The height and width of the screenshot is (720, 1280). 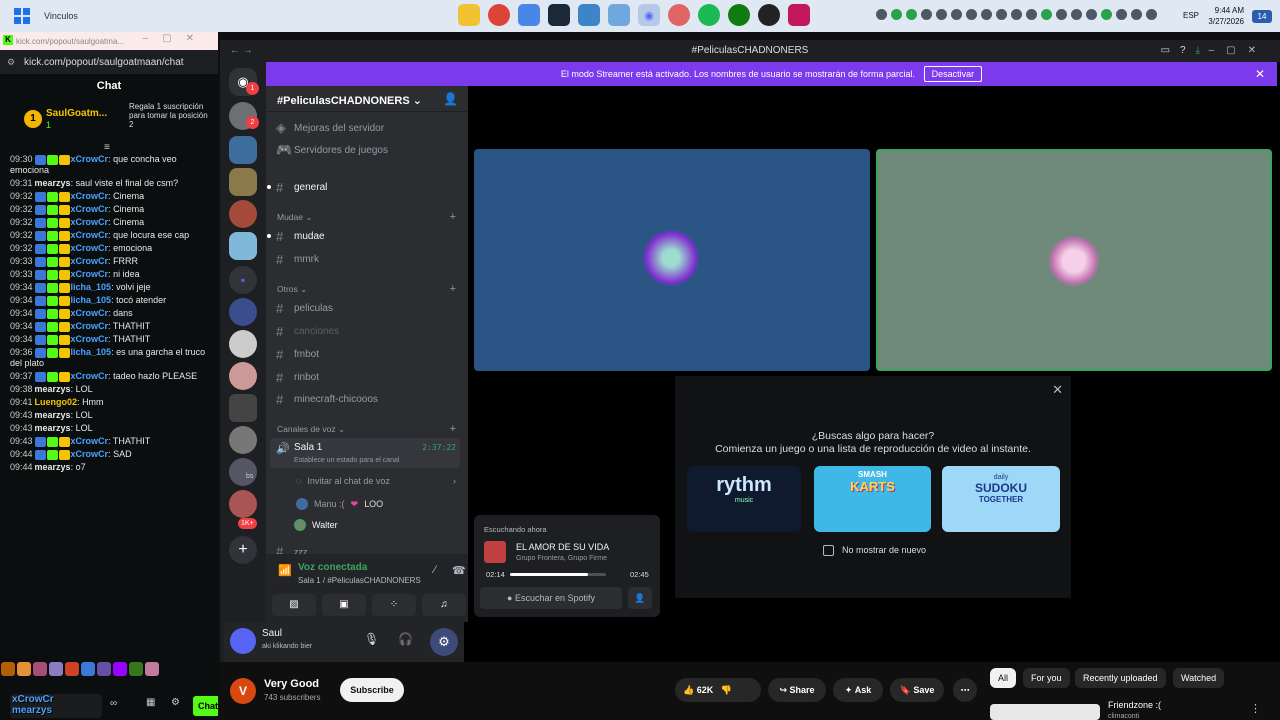 What do you see at coordinates (304, 308) in the screenshot?
I see `channel-peliculas: # peliculas` at bounding box center [304, 308].